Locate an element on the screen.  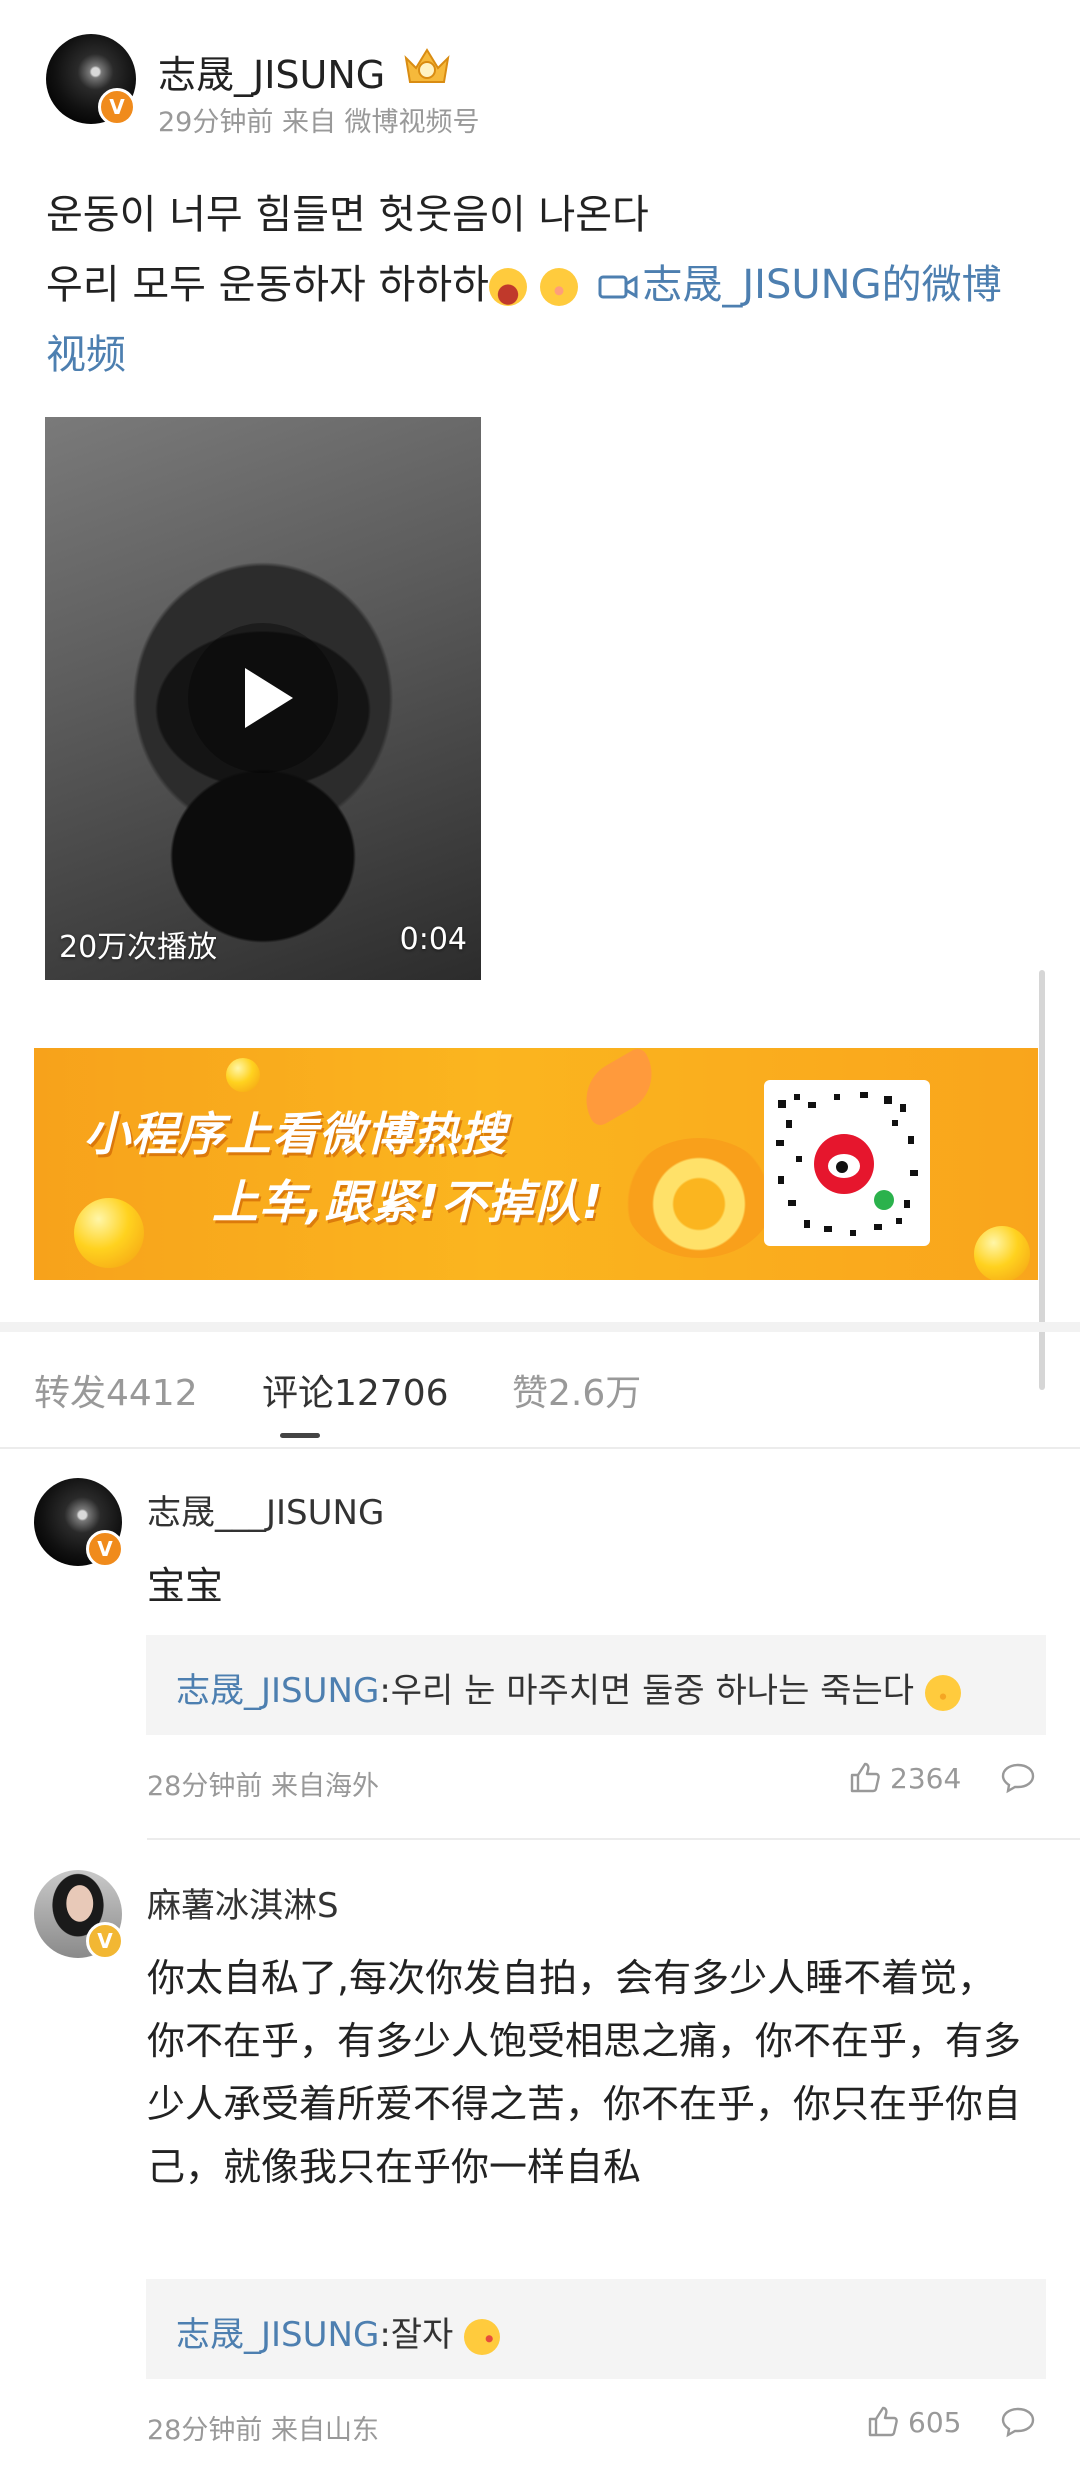
video-link: 志晟_JISUNG的微博 is located at coordinates (796, 285).